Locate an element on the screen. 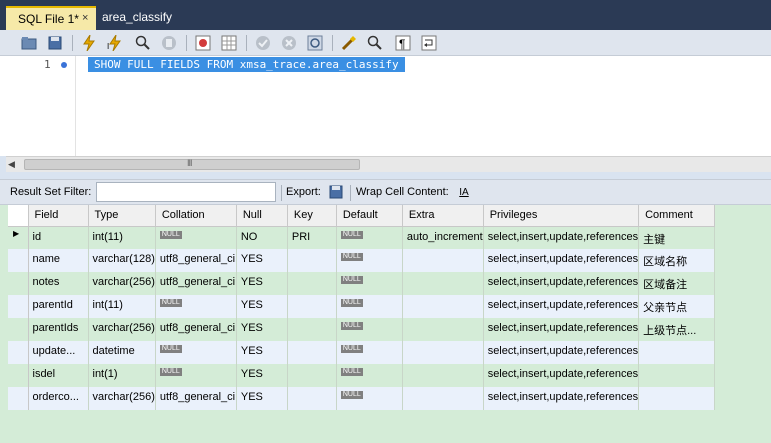  stop-icon is located at coordinates (169, 43).